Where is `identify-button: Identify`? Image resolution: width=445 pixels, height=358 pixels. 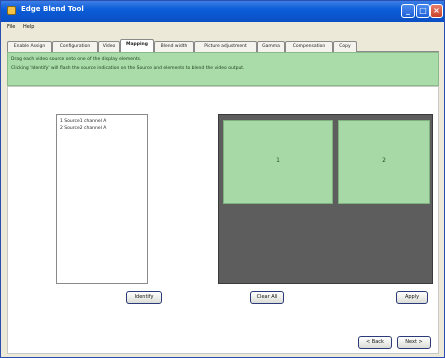 identify-button: Identify is located at coordinates (144, 297).